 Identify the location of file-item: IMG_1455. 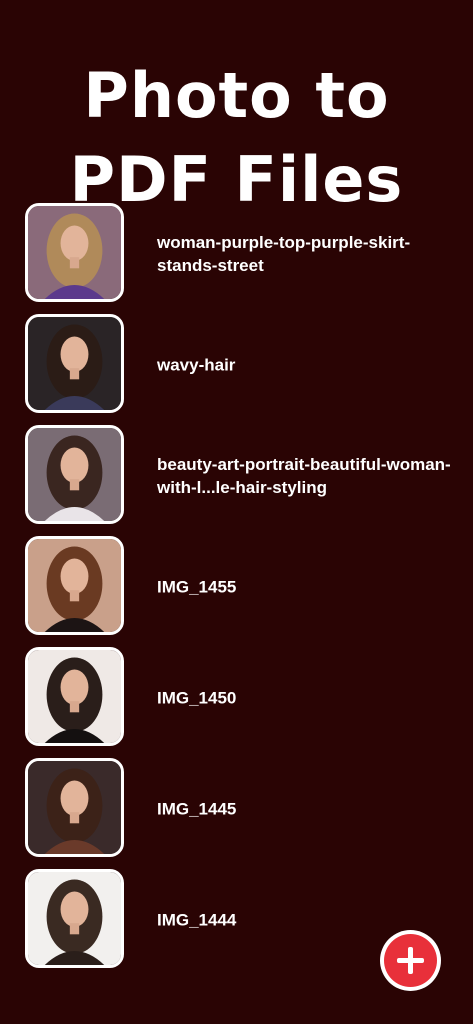
(236, 588).